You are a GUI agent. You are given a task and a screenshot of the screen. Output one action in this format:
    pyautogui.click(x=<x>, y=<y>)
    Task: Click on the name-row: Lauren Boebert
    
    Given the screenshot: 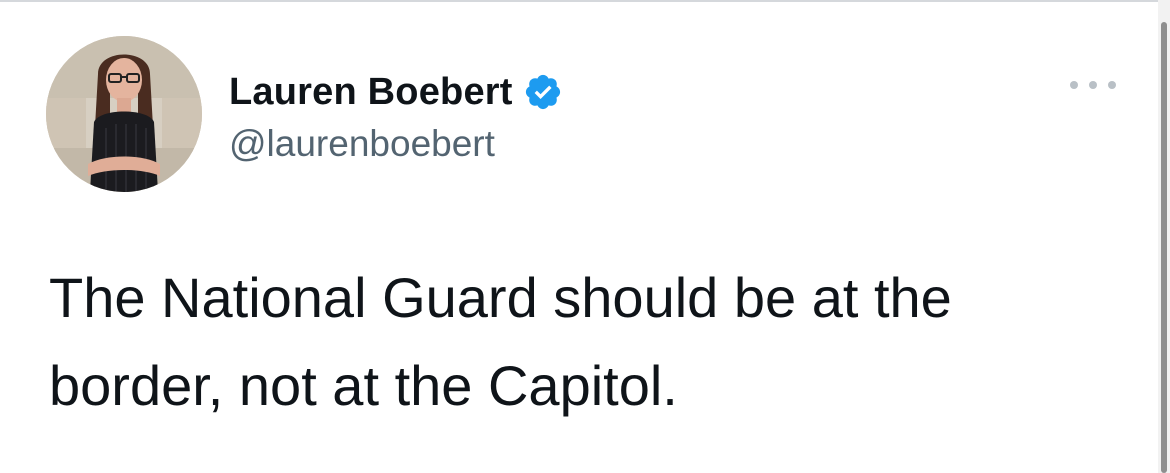 What is the action you would take?
    pyautogui.click(x=396, y=92)
    